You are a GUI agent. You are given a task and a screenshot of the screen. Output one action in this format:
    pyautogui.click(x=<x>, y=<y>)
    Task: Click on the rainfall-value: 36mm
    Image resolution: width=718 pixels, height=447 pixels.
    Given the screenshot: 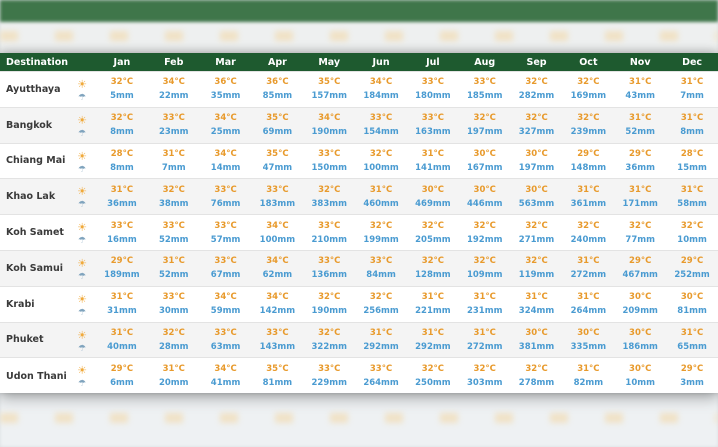 What is the action you would take?
    pyautogui.click(x=640, y=167)
    